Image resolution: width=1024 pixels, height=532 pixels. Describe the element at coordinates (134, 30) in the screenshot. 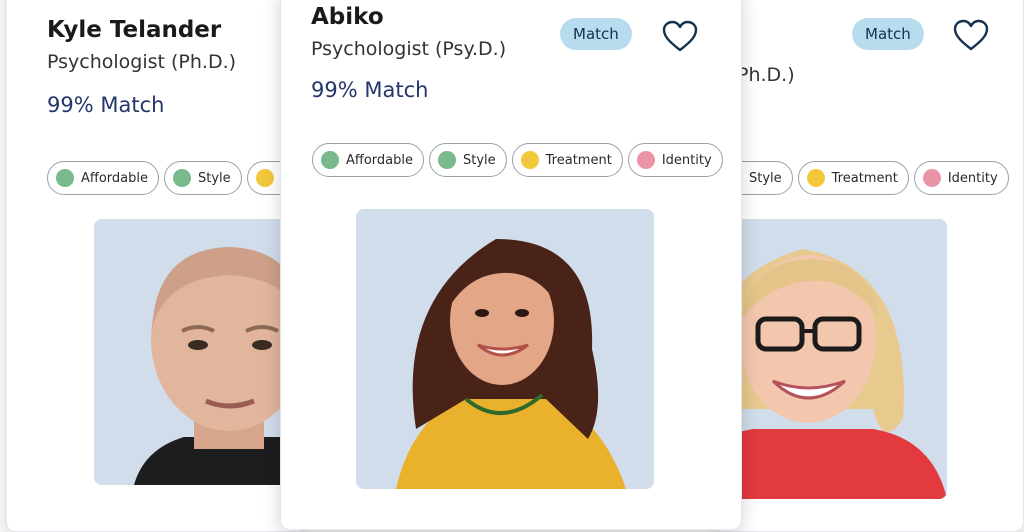

I see `therapist-name: Kyle Telander` at that location.